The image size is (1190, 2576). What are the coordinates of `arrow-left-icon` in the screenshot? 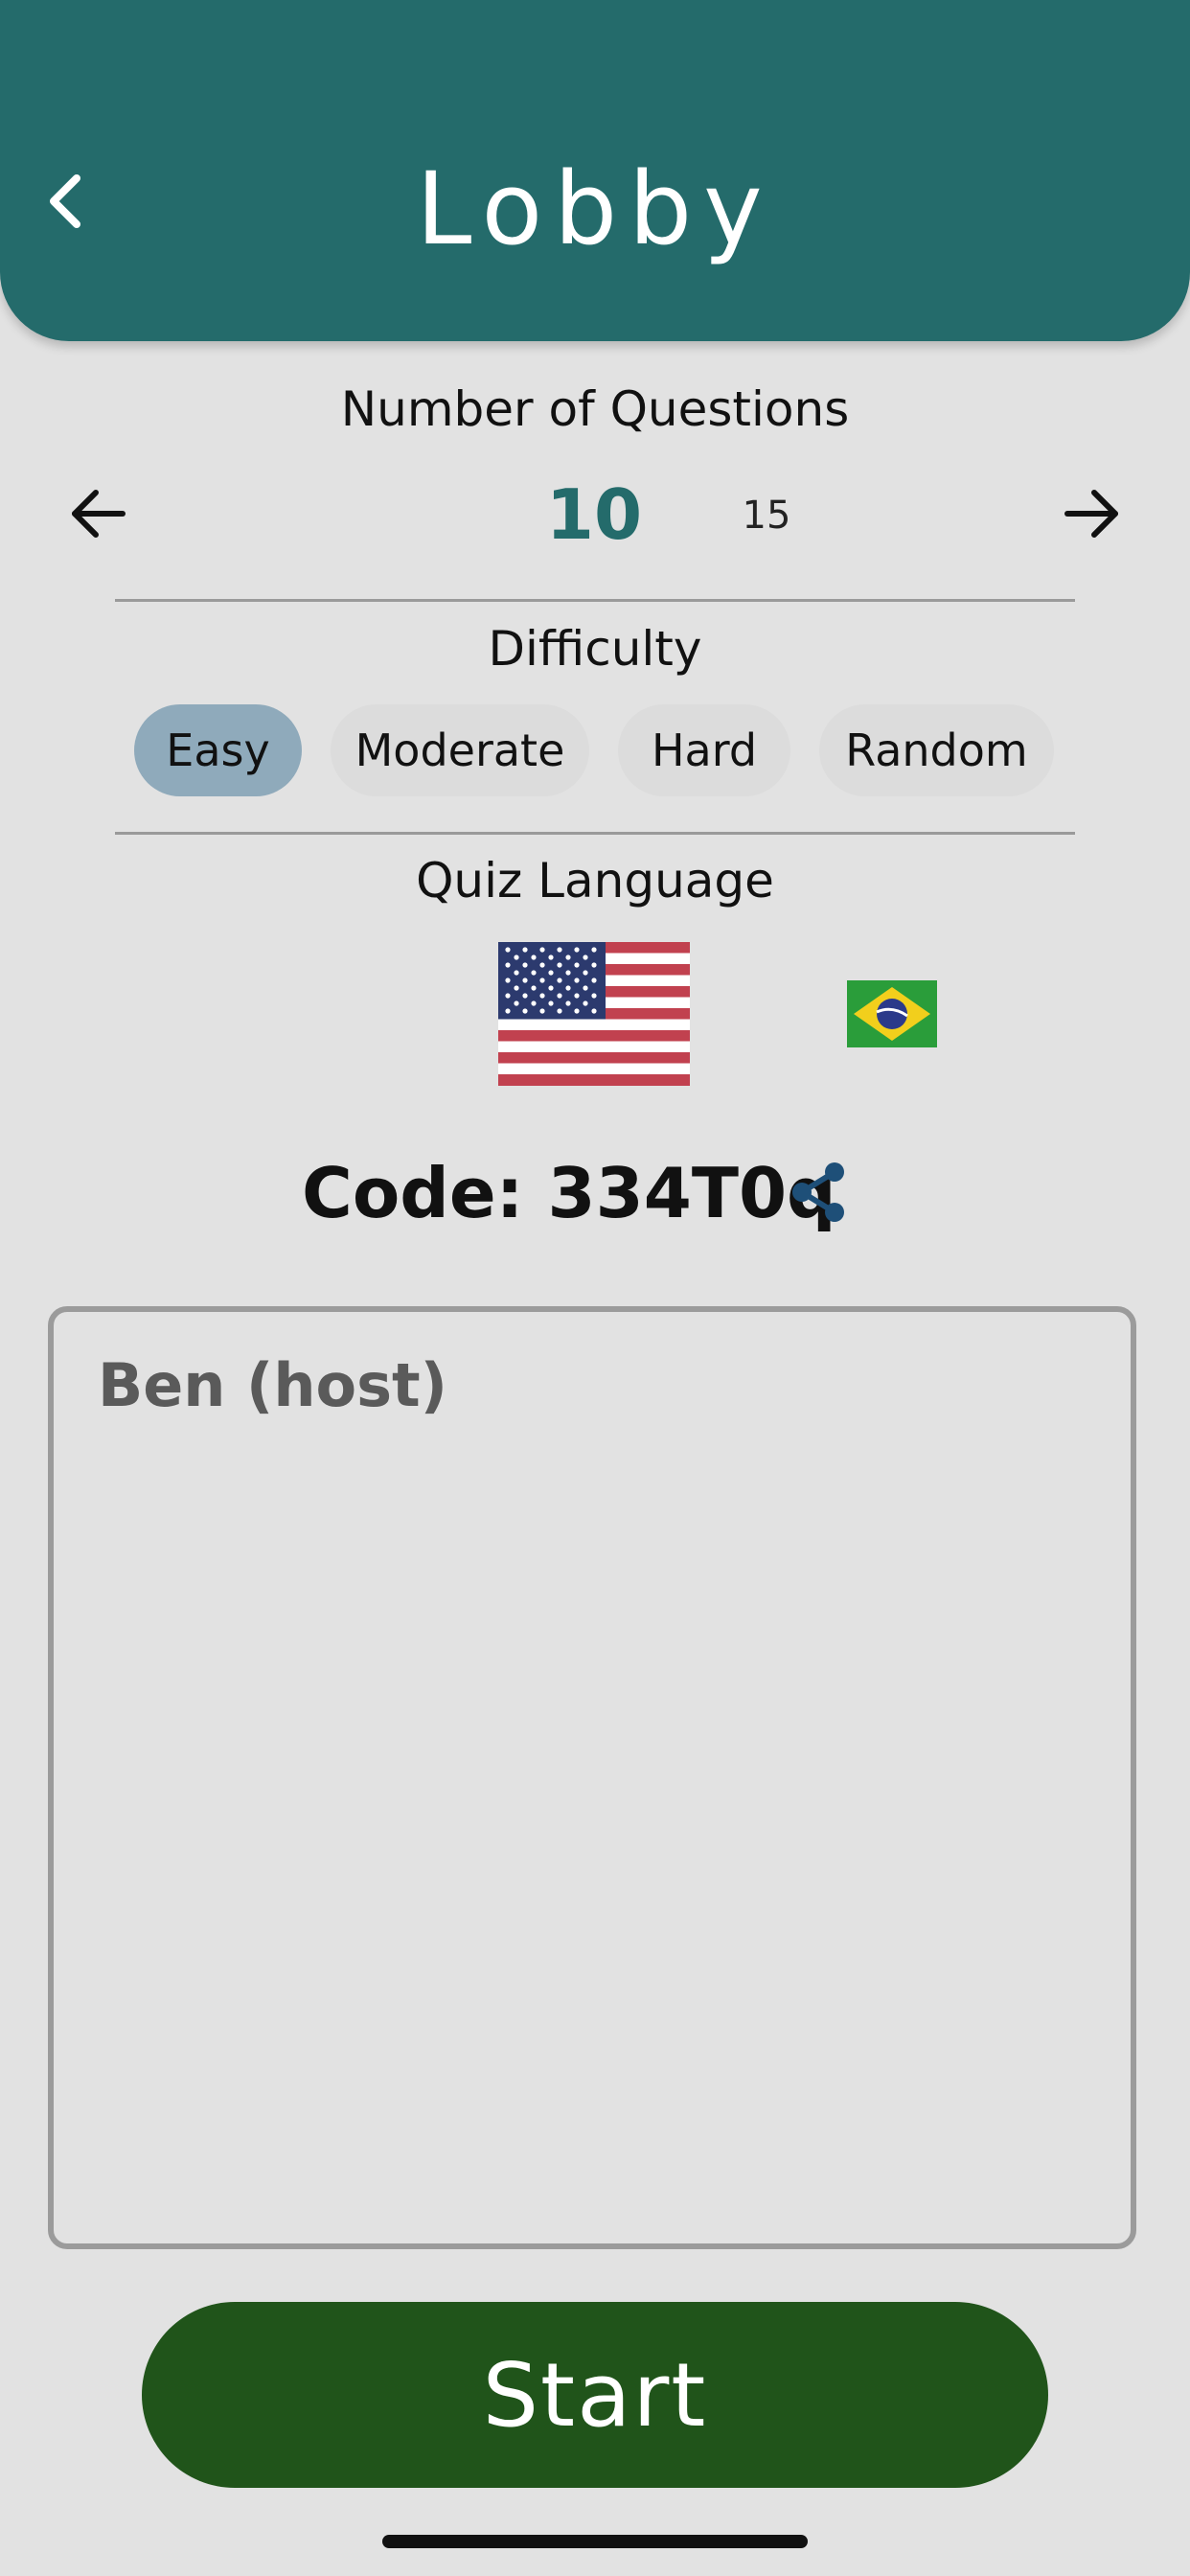 It's located at (99, 514).